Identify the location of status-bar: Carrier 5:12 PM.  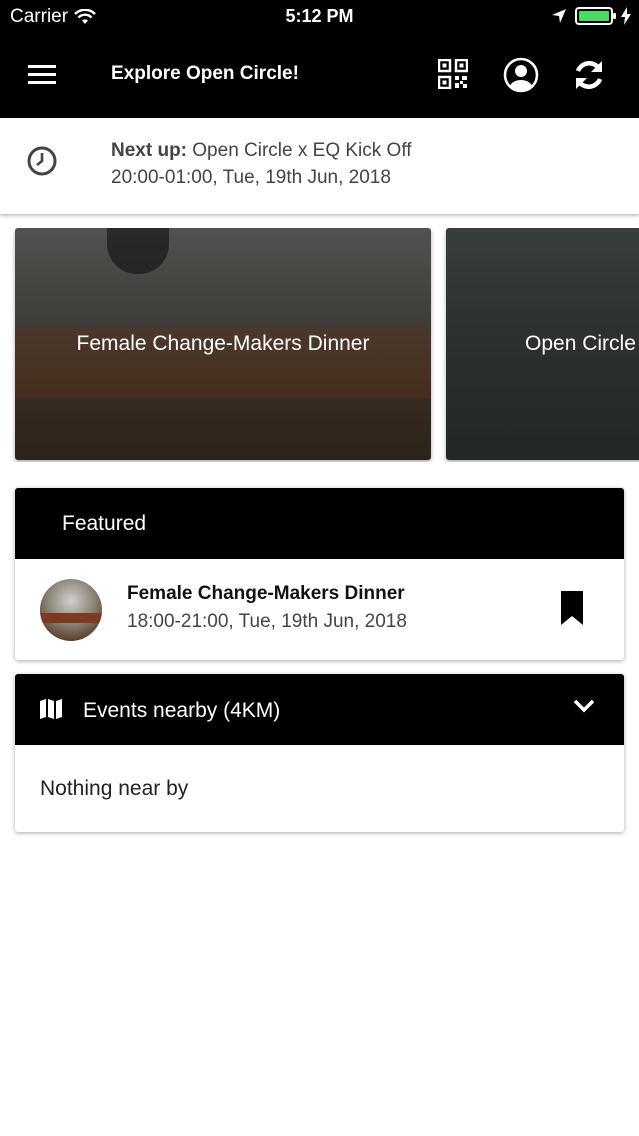
(319, 17).